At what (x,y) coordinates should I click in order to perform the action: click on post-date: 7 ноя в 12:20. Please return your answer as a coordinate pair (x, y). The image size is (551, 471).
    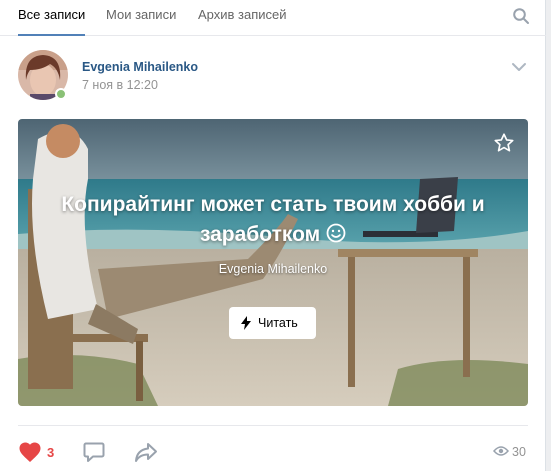
    Looking at the image, I should click on (120, 85).